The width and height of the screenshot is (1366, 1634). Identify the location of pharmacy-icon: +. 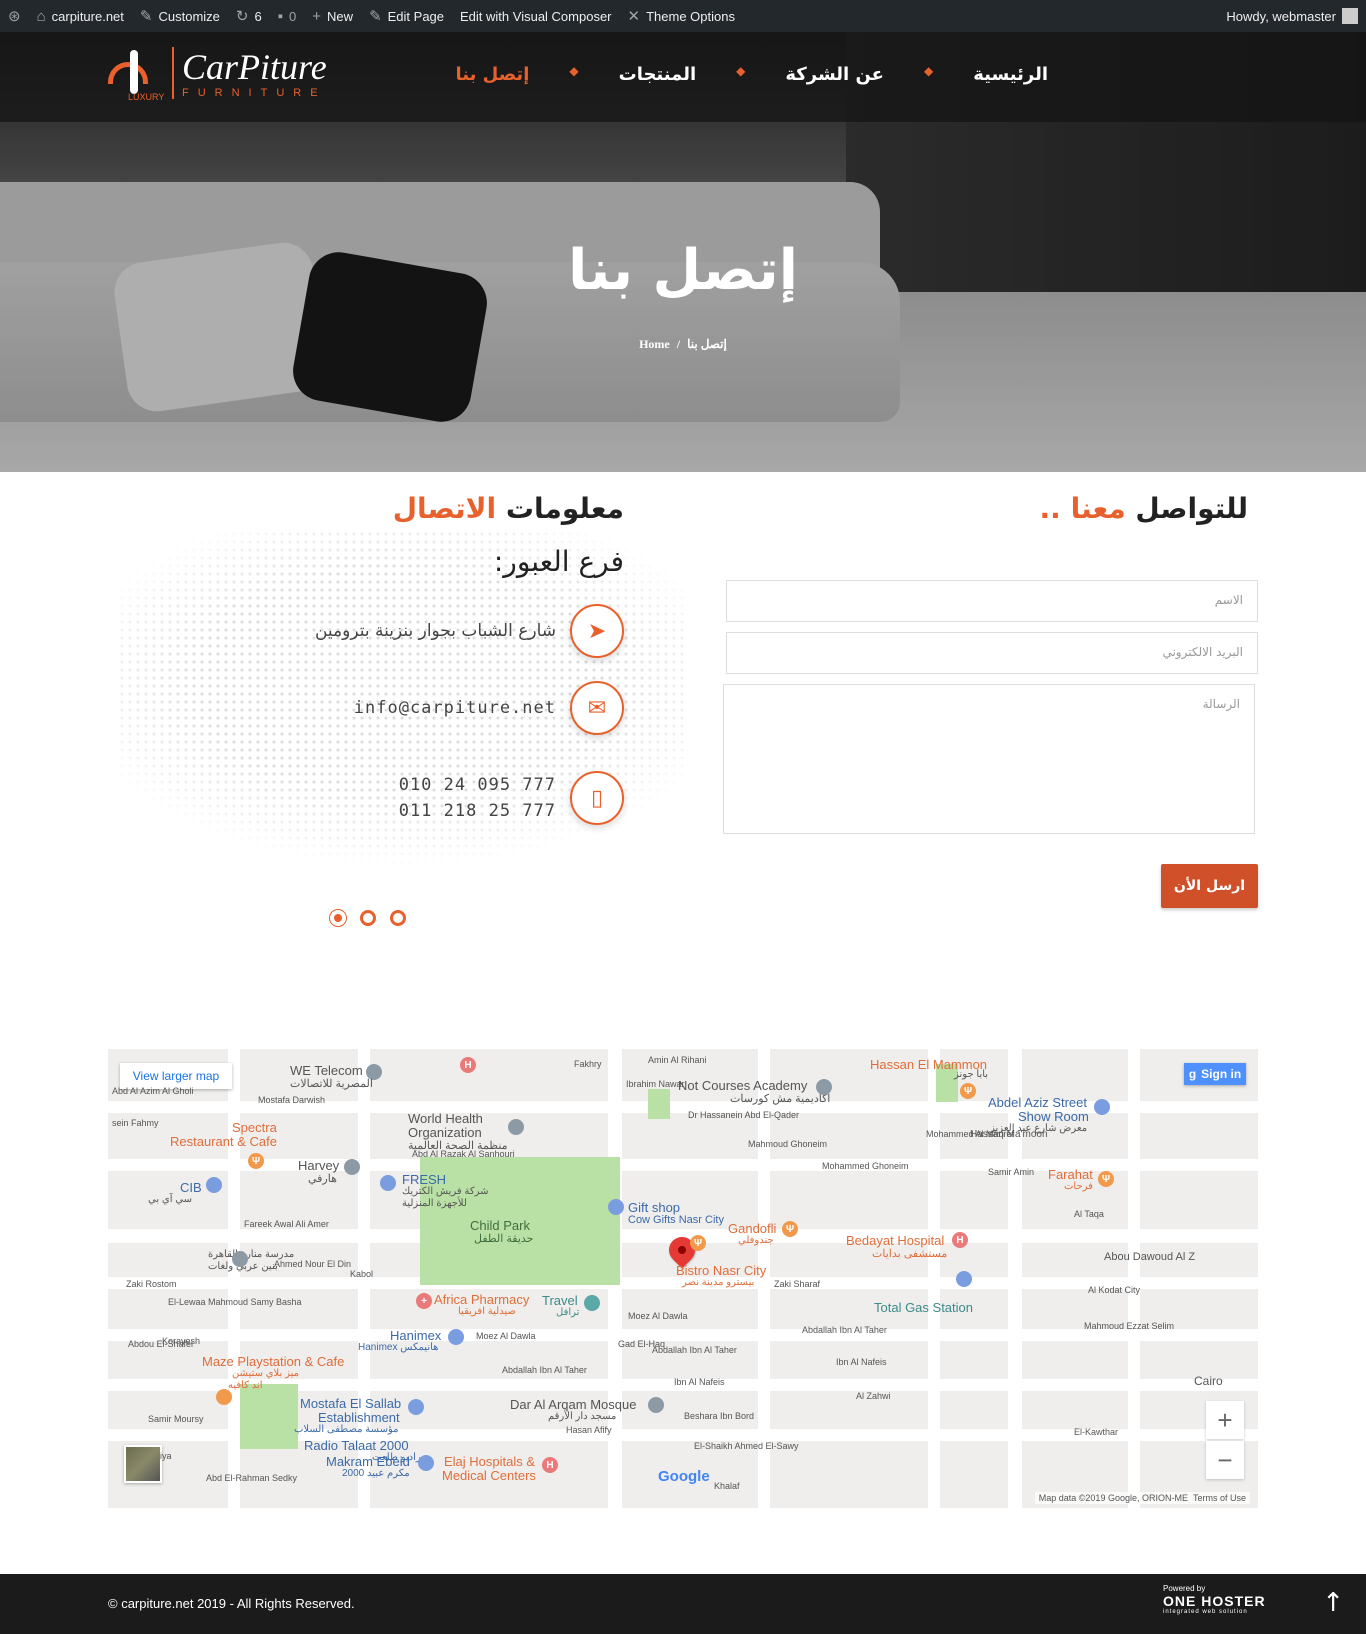
(424, 1301).